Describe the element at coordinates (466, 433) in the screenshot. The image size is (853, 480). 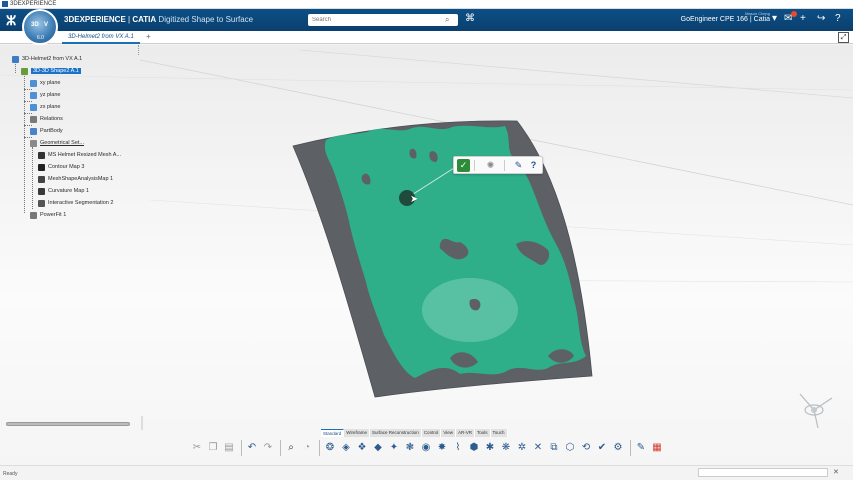
I see `ribbon-tab: AR-VR` at that location.